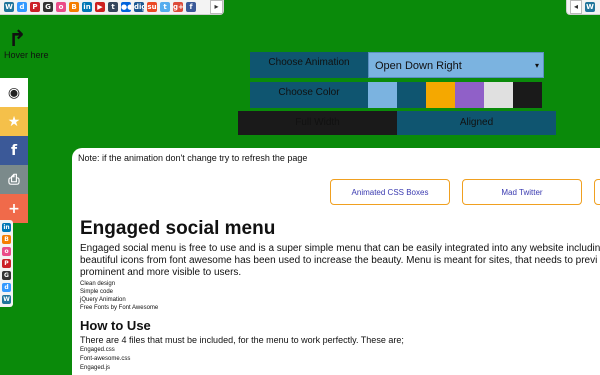 This screenshot has width=600, height=375. I want to click on aligned-button: Aligned, so click(476, 123).